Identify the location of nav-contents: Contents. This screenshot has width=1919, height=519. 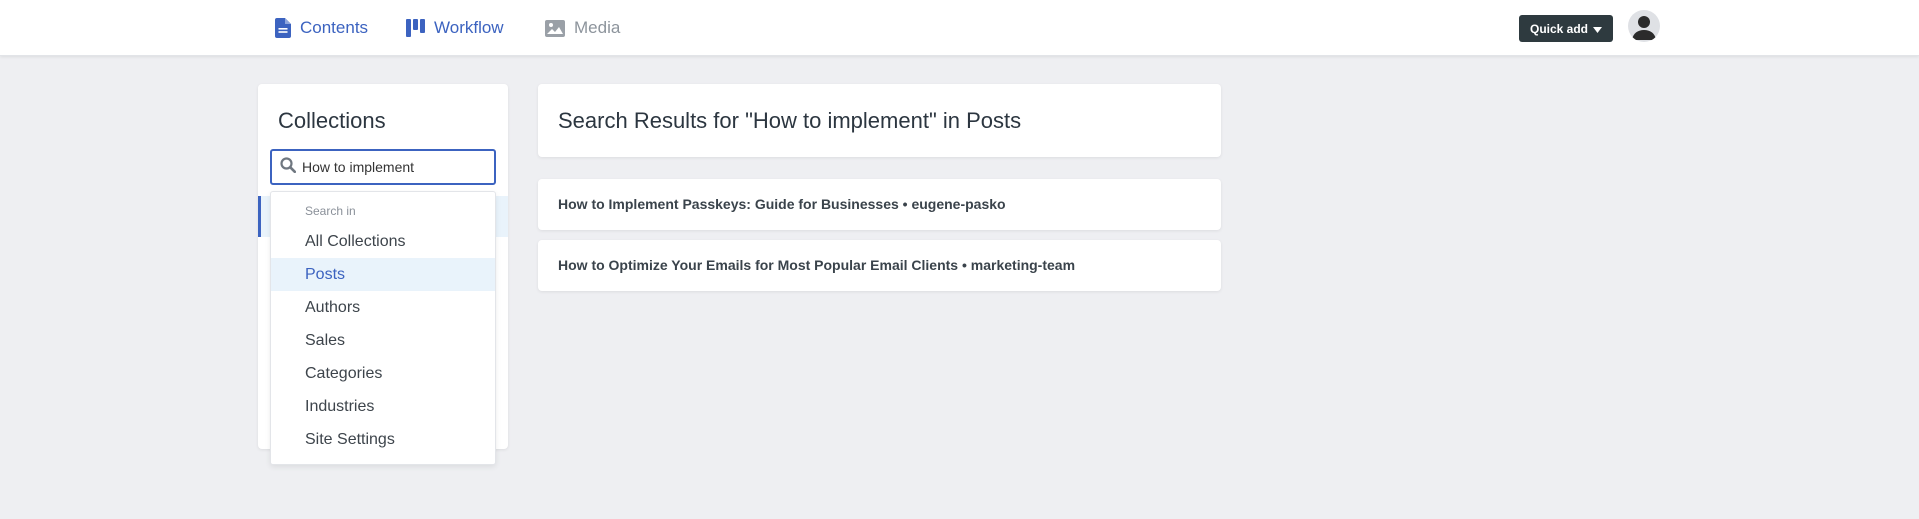
(321, 28).